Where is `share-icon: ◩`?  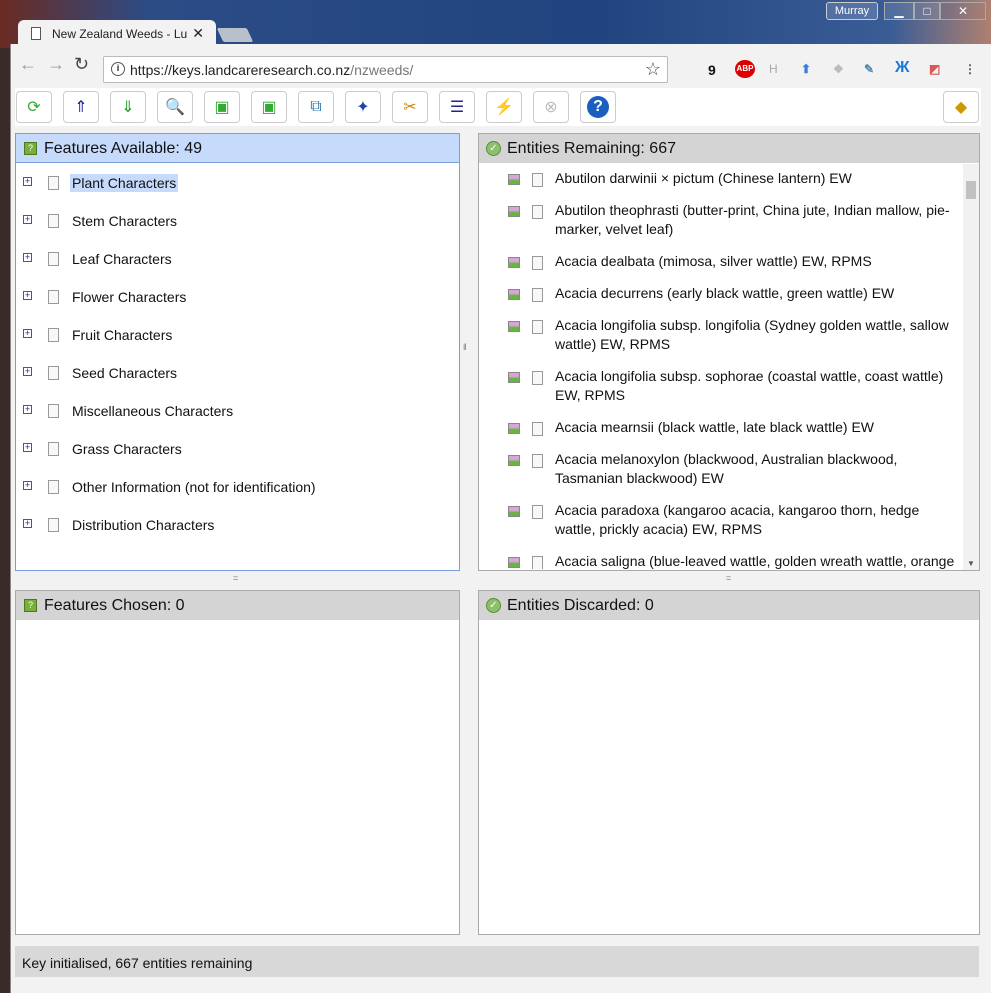 share-icon: ◩ is located at coordinates (934, 69).